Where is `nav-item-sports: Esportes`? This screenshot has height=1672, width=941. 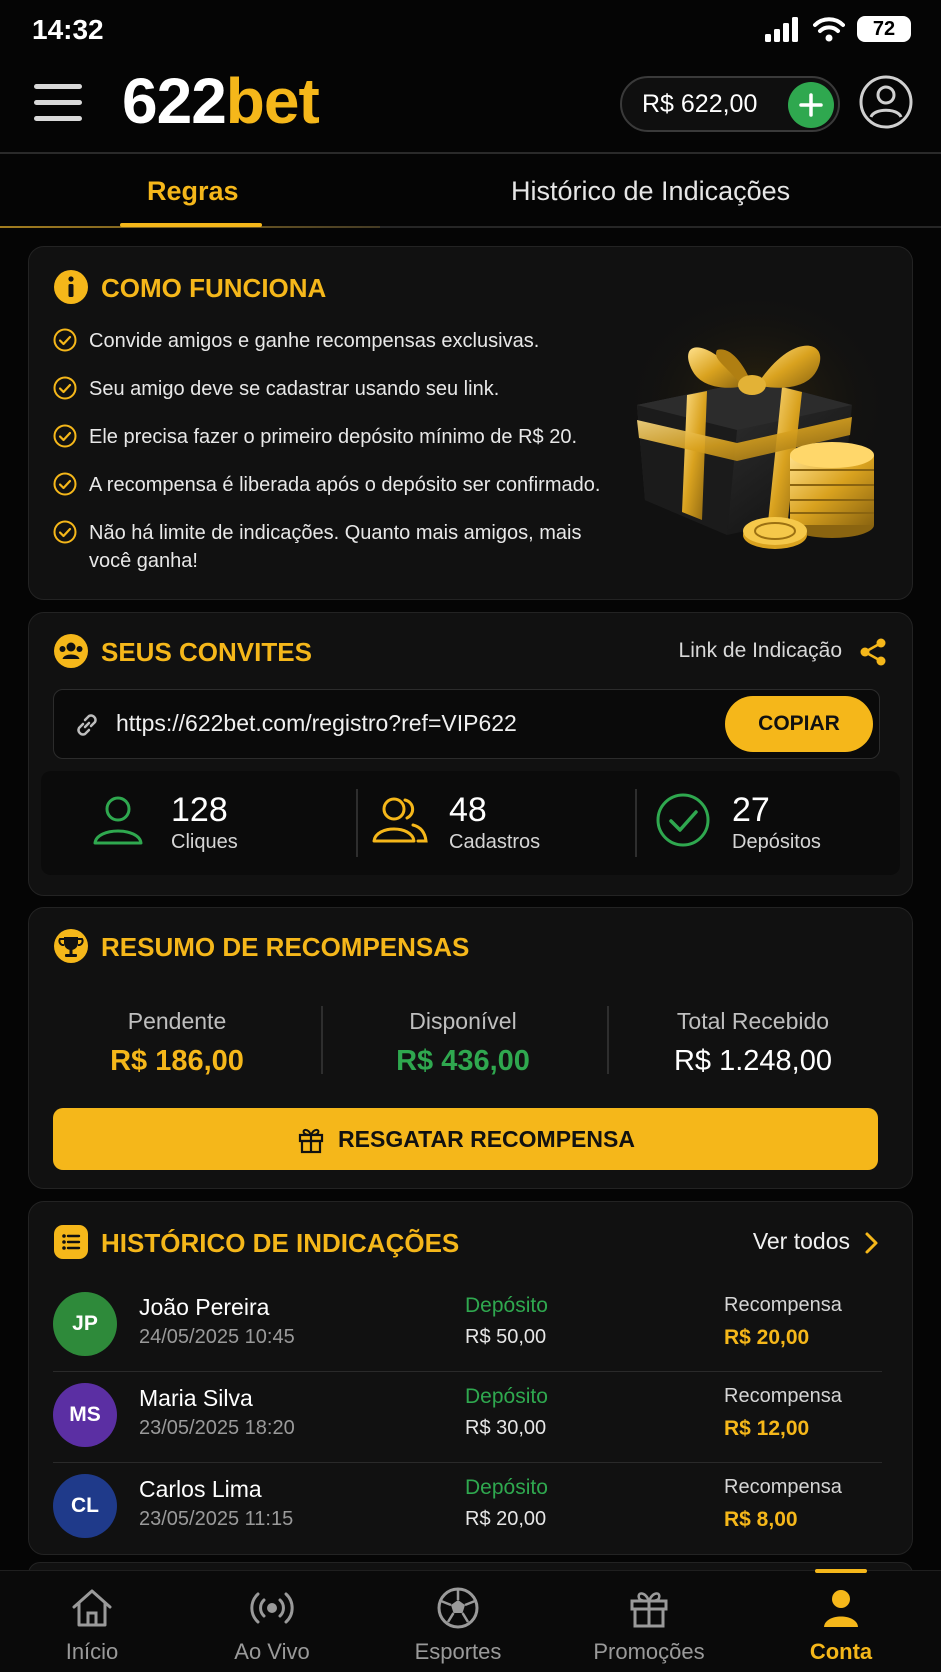 nav-item-sports: Esportes is located at coordinates (458, 1625).